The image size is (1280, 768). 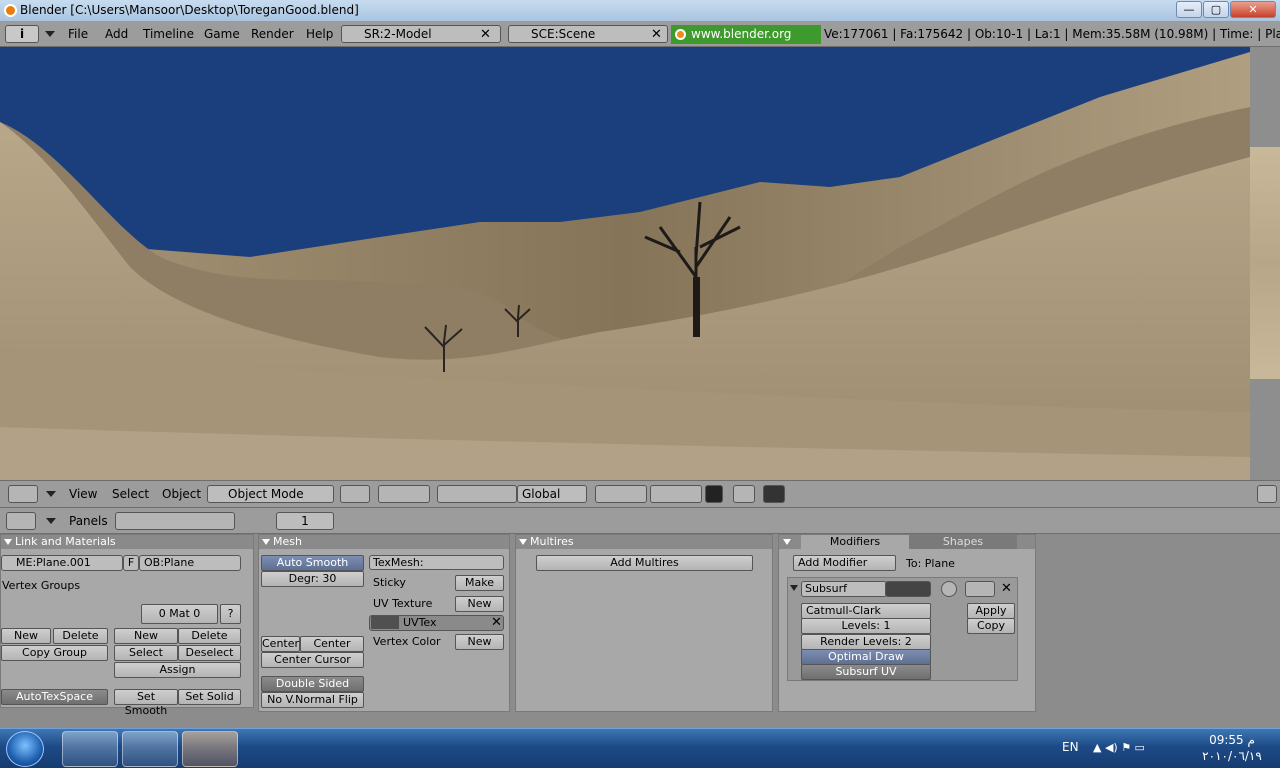 What do you see at coordinates (25, 749) in the screenshot?
I see `start-button` at bounding box center [25, 749].